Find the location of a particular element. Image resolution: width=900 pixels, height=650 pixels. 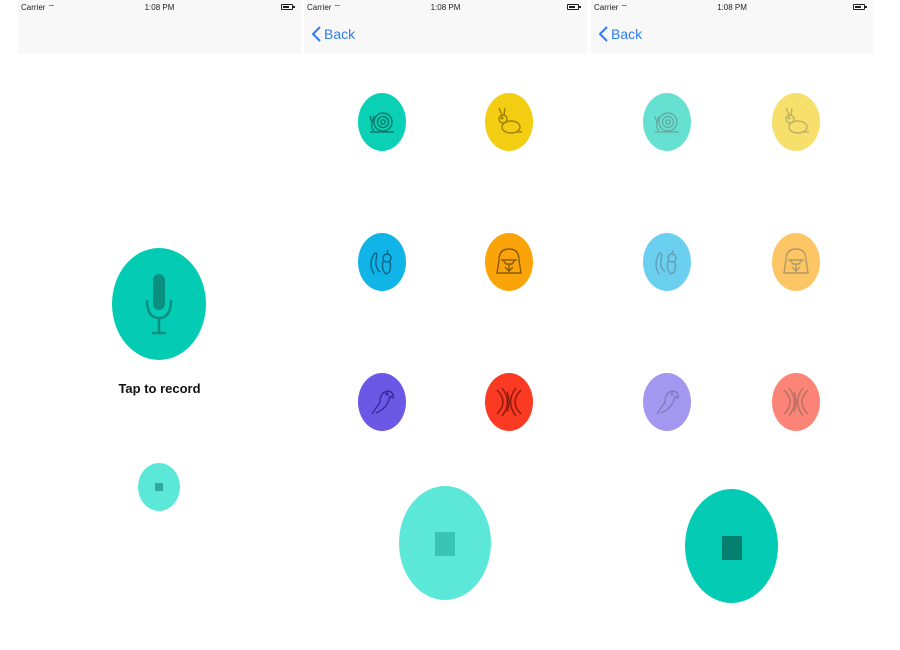

microphone-icon is located at coordinates (159, 304).